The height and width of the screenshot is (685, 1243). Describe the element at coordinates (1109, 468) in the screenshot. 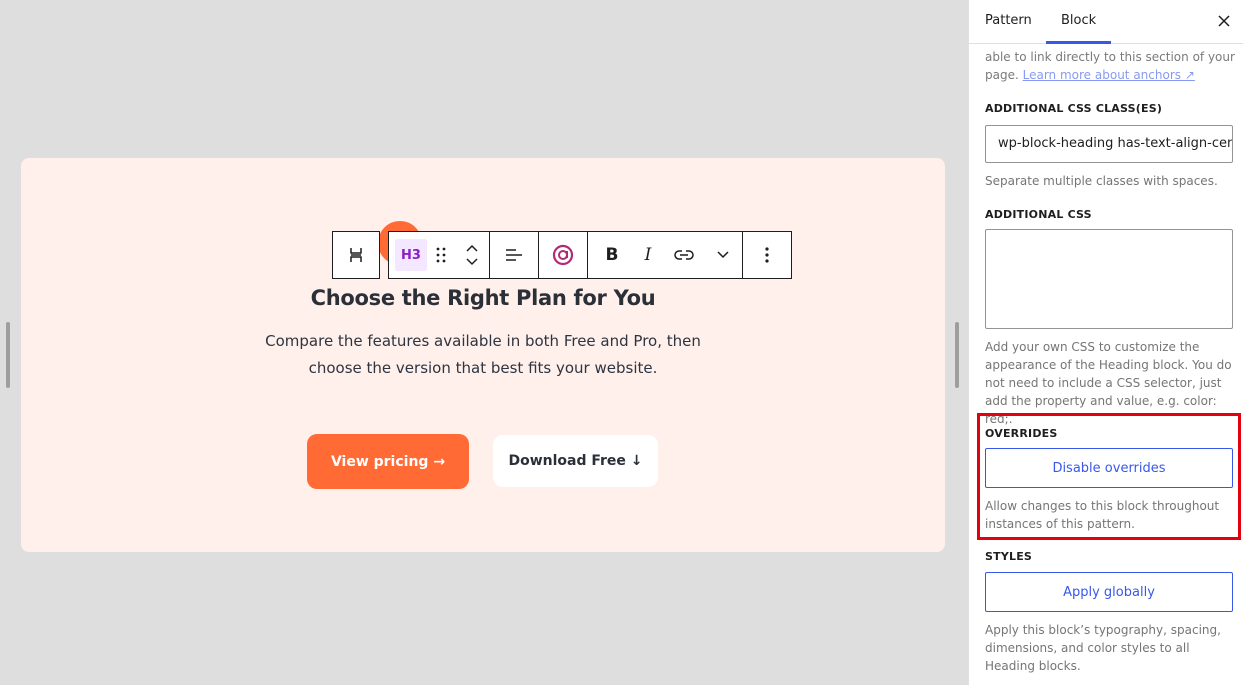

I see `disable-overrides-button: Disable overrides` at that location.